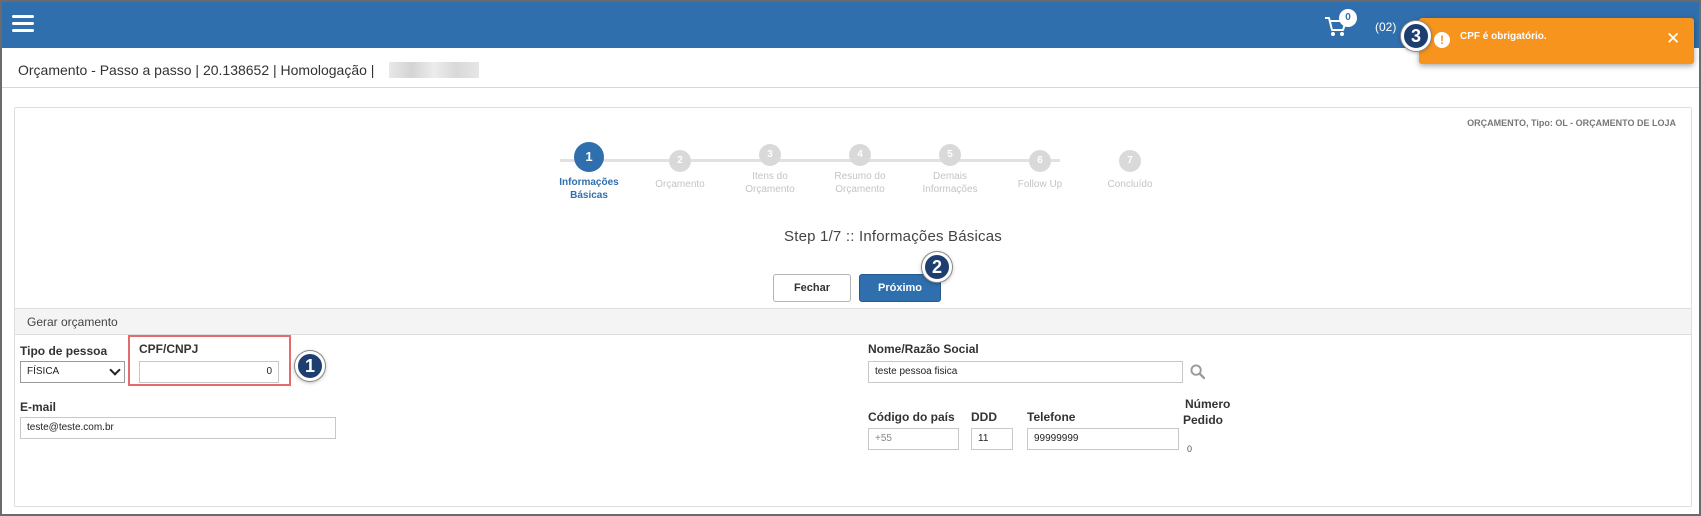 The image size is (1701, 516). Describe the element at coordinates (923, 349) in the screenshot. I see `nome-label: Nome/Razão Social` at that location.